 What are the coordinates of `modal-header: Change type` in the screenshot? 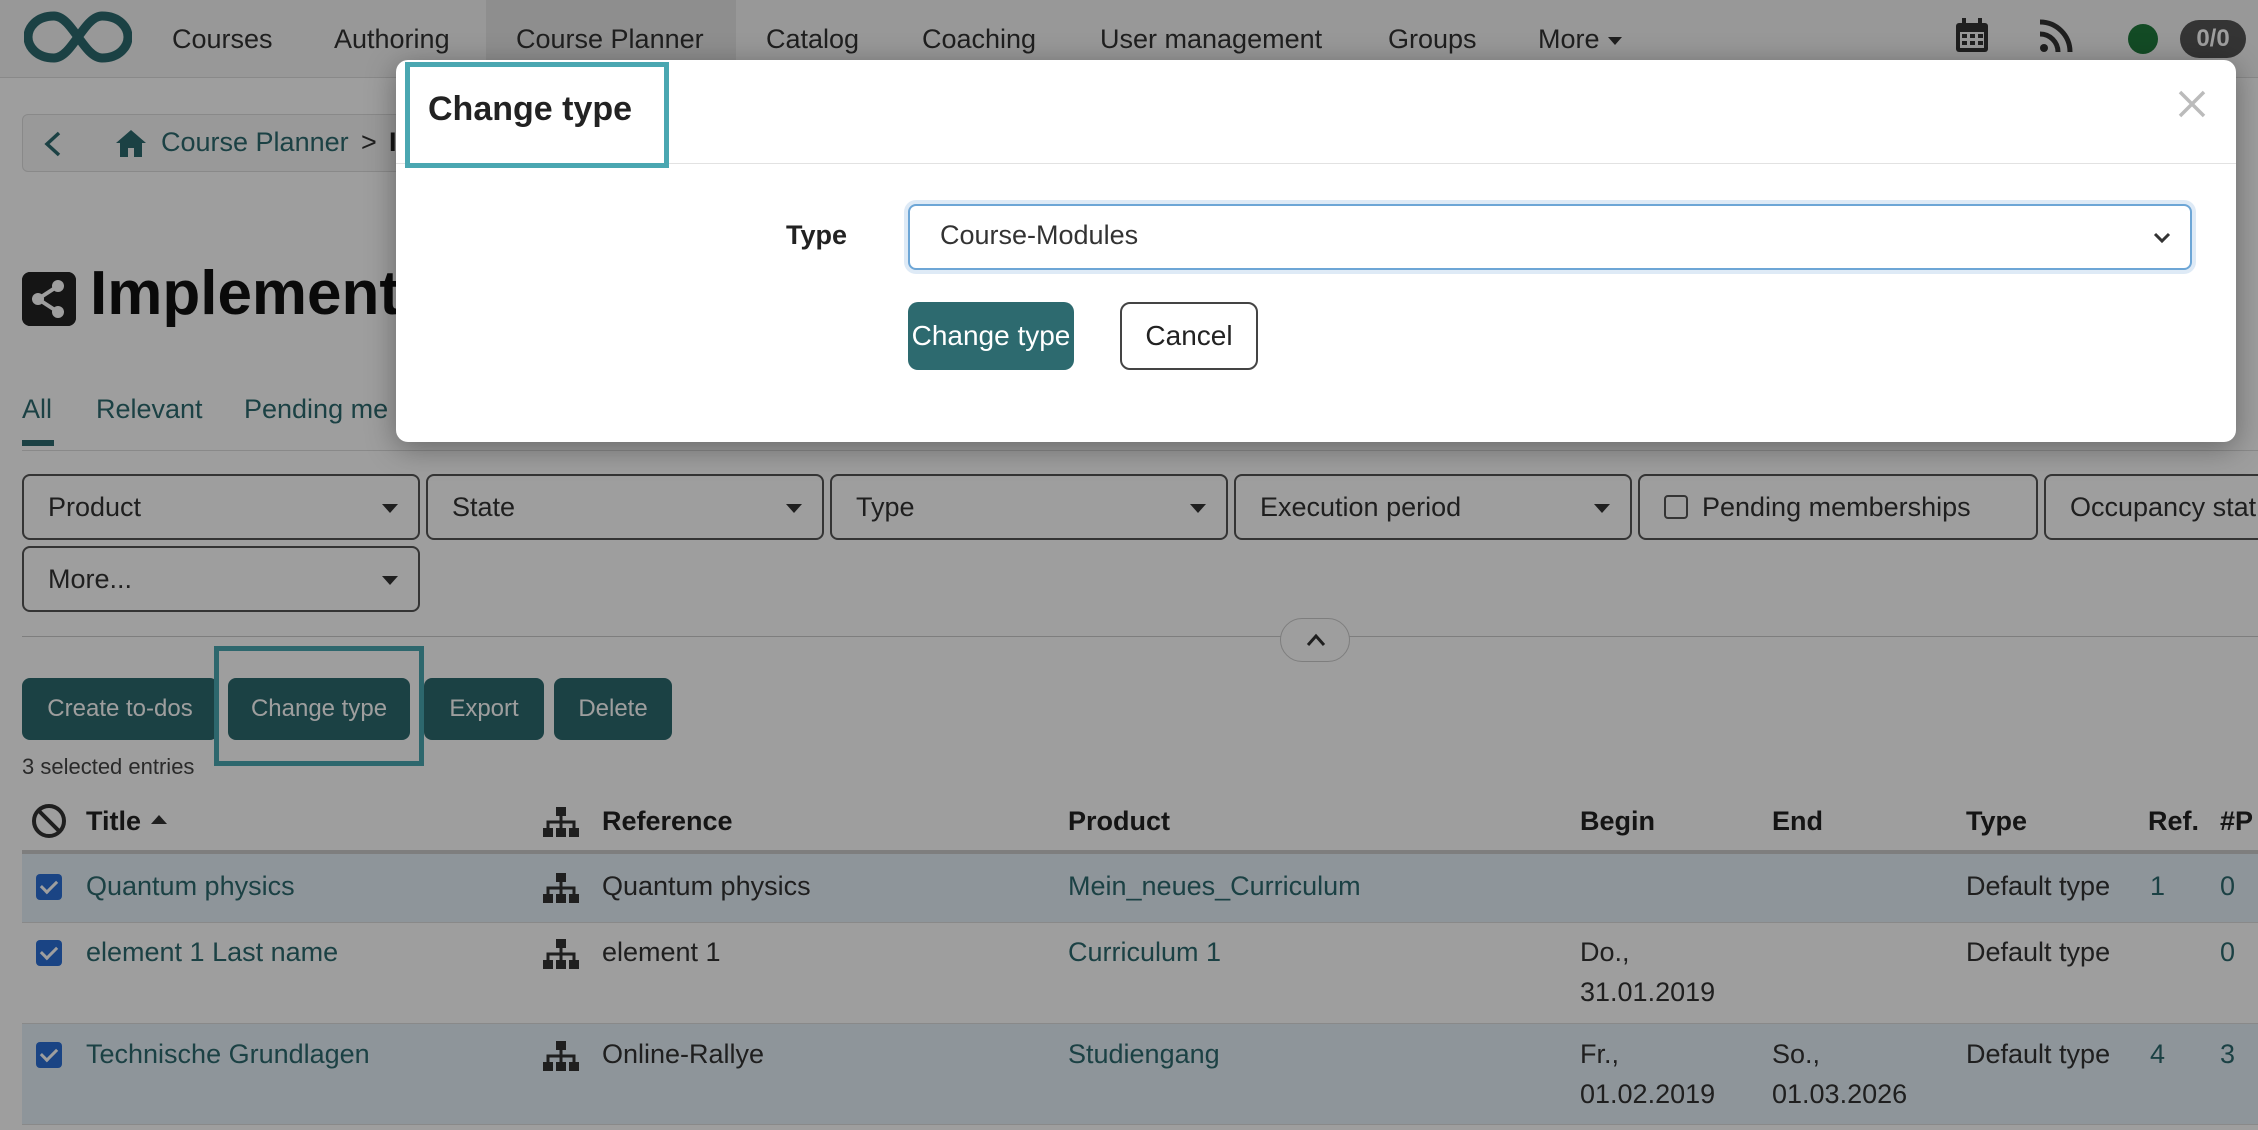 It's located at (1316, 112).